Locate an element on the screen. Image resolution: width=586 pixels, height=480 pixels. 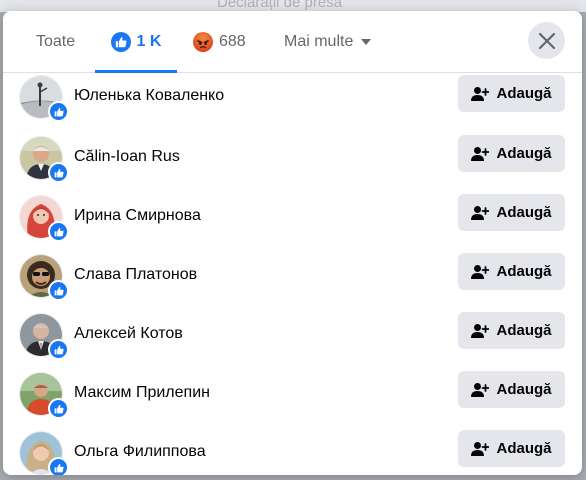
close-icon is located at coordinates (546, 40).